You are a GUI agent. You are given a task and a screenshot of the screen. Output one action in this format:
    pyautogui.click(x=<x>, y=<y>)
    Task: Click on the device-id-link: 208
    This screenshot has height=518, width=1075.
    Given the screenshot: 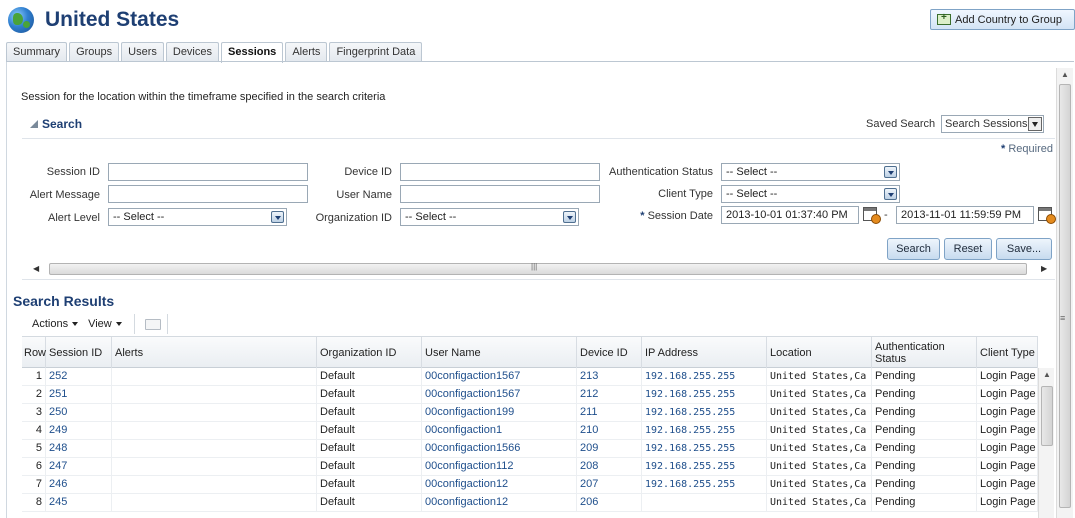 What is the action you would take?
    pyautogui.click(x=609, y=467)
    